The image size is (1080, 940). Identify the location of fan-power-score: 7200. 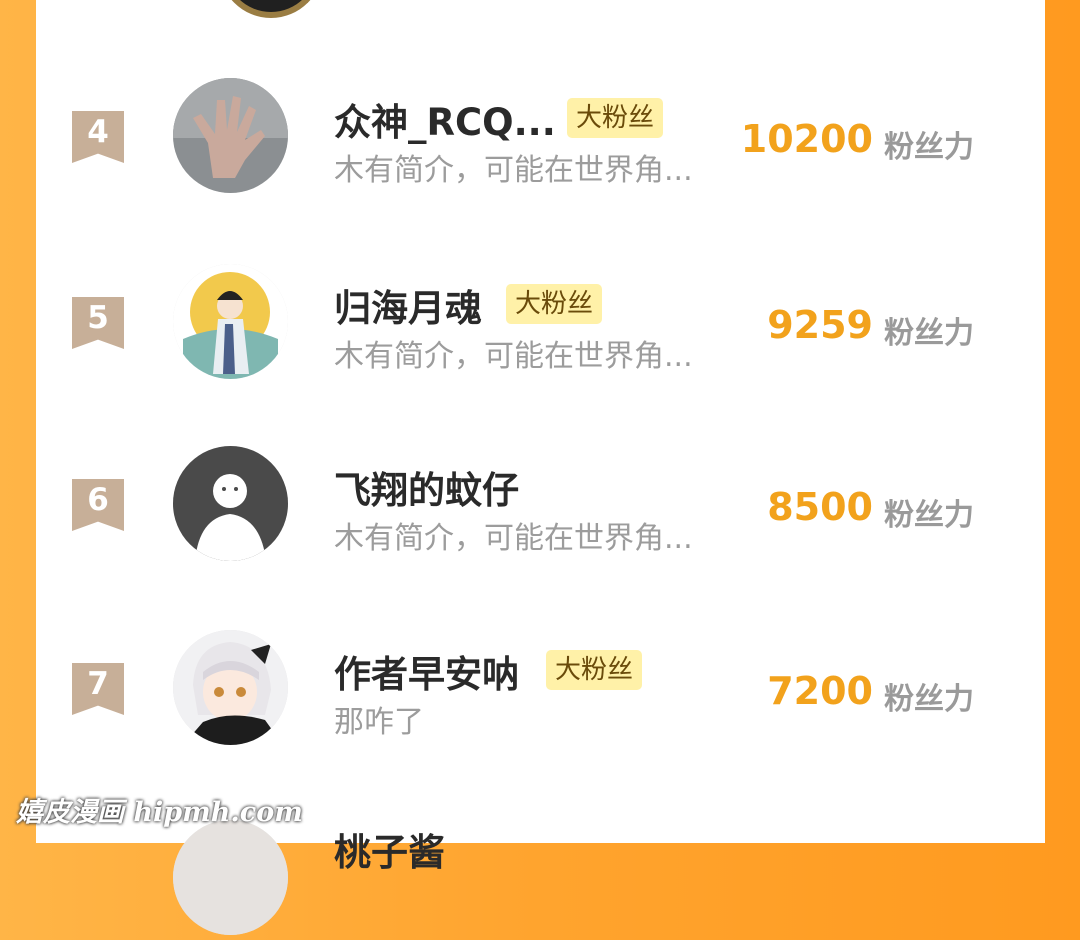
(820, 691).